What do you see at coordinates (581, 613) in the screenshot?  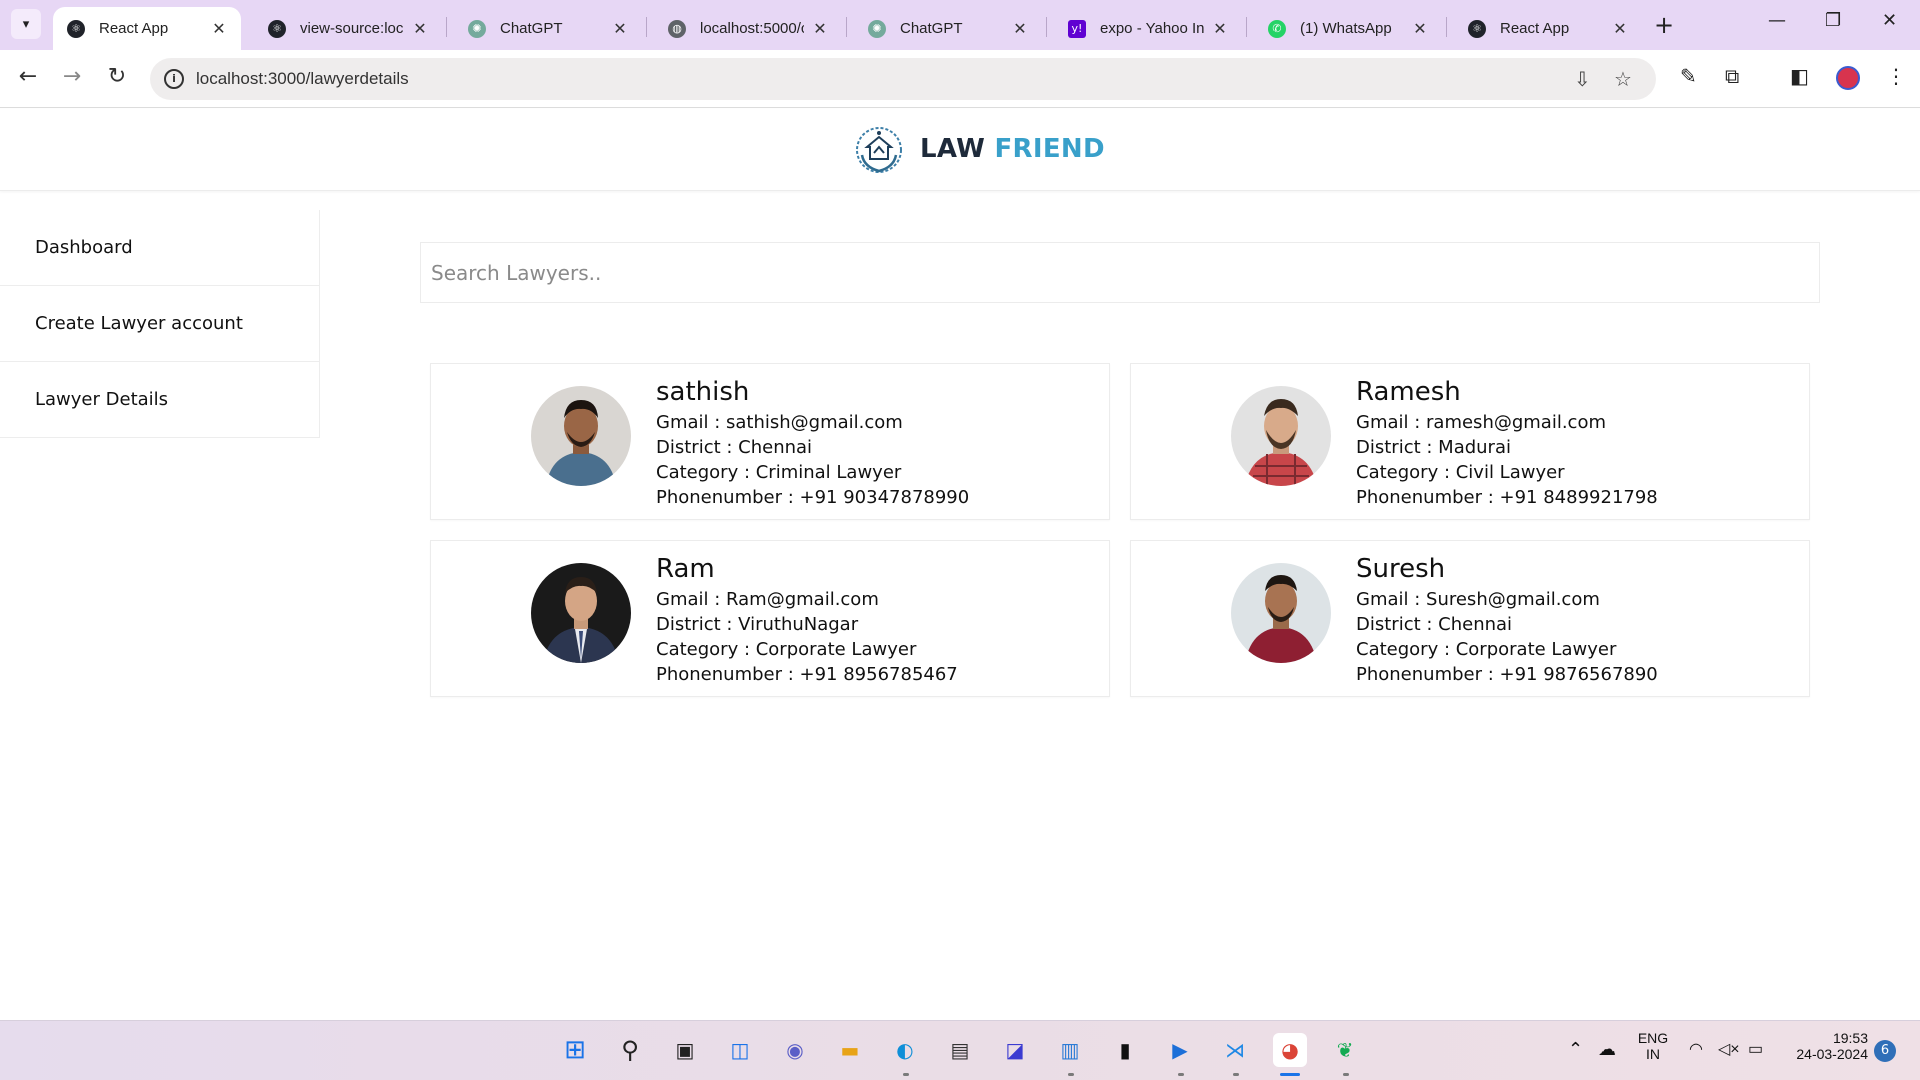 I see `lawyer-avatar` at bounding box center [581, 613].